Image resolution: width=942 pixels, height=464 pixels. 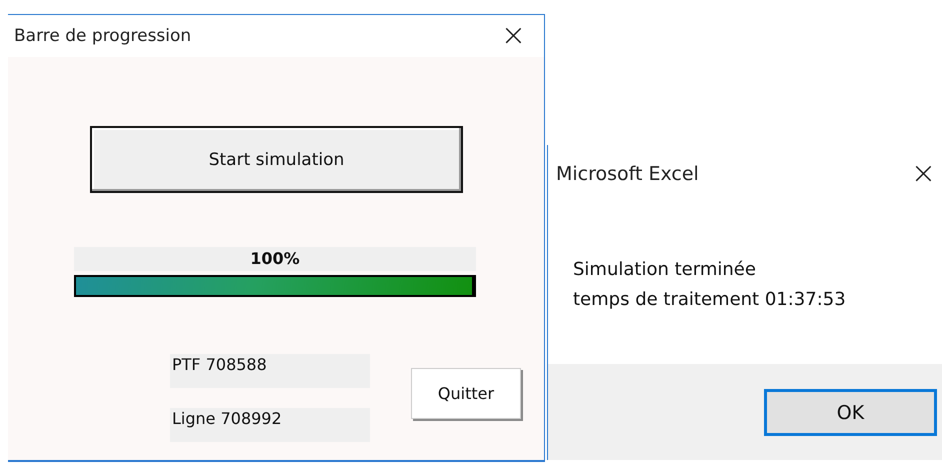 What do you see at coordinates (270, 371) in the screenshot?
I see `info-label: PTF 708588` at bounding box center [270, 371].